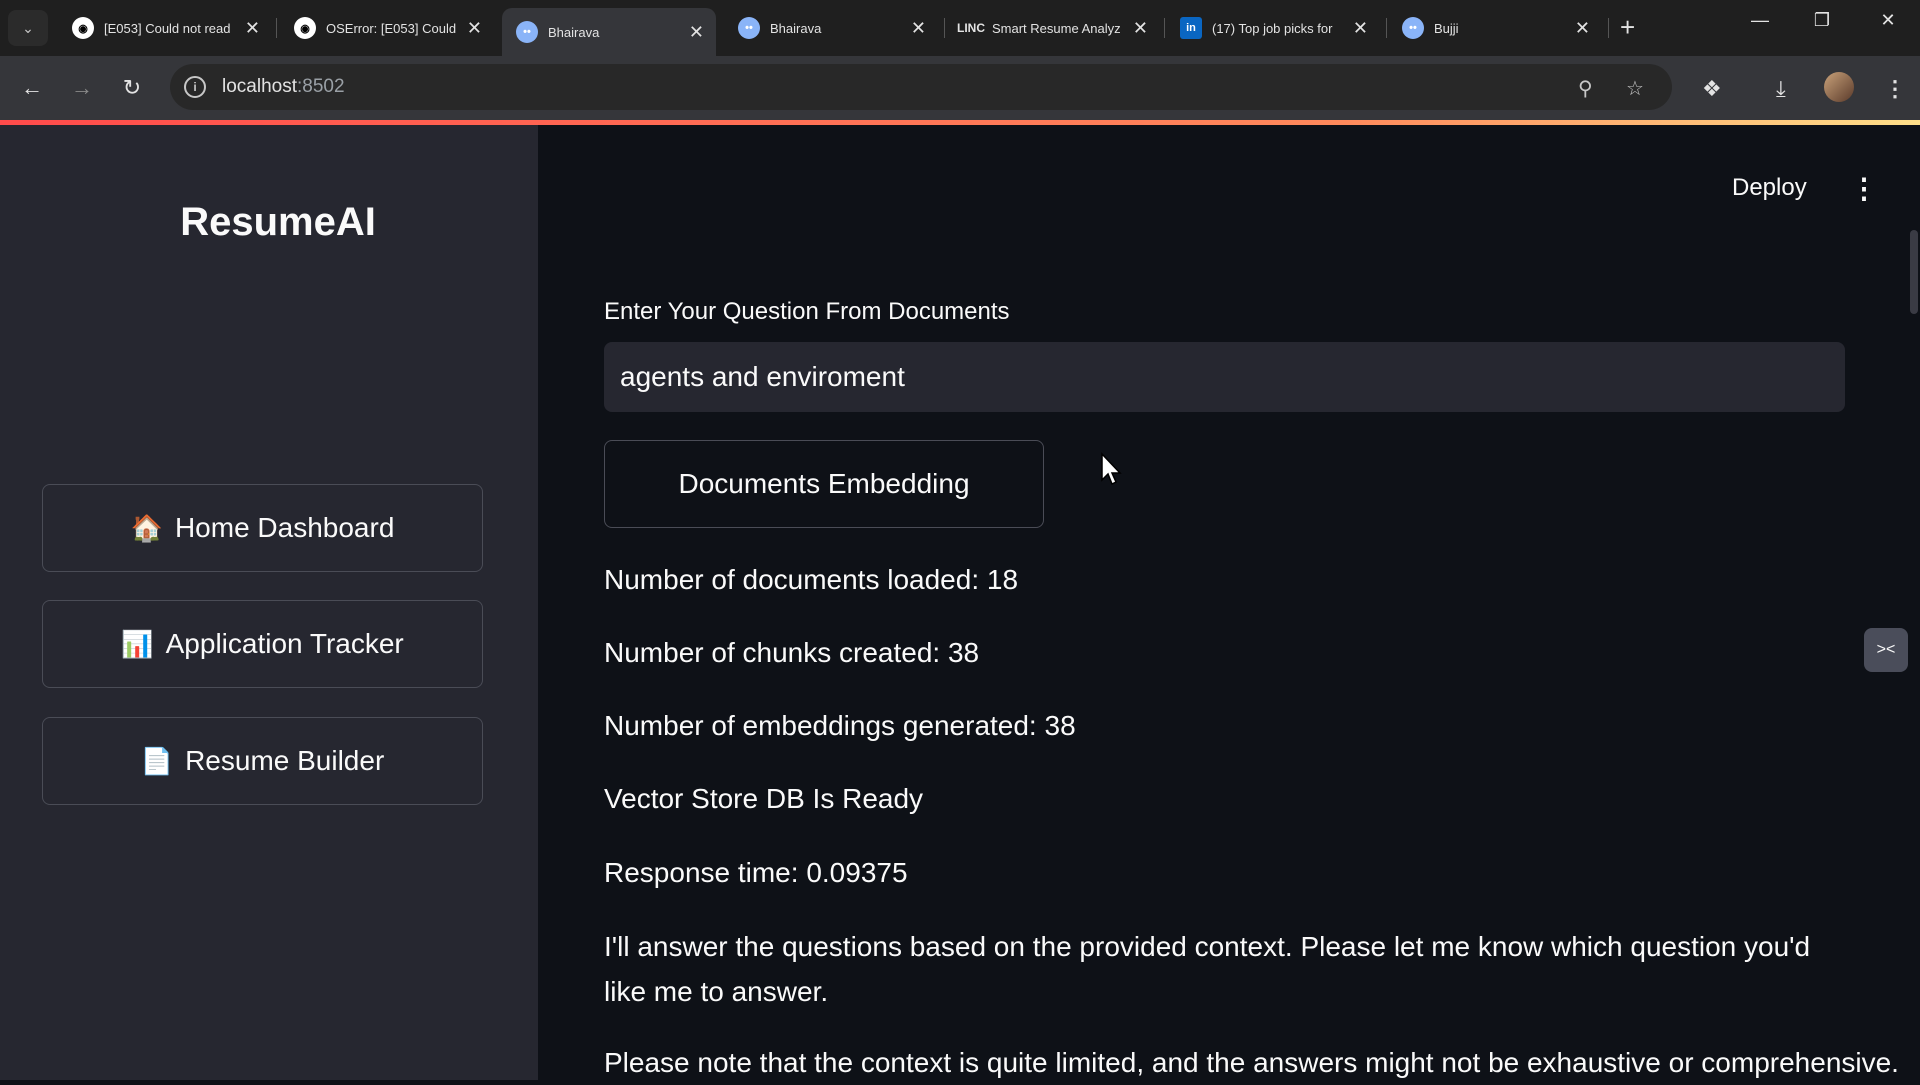  Describe the element at coordinates (32, 88) in the screenshot. I see `back-icon: ←` at that location.